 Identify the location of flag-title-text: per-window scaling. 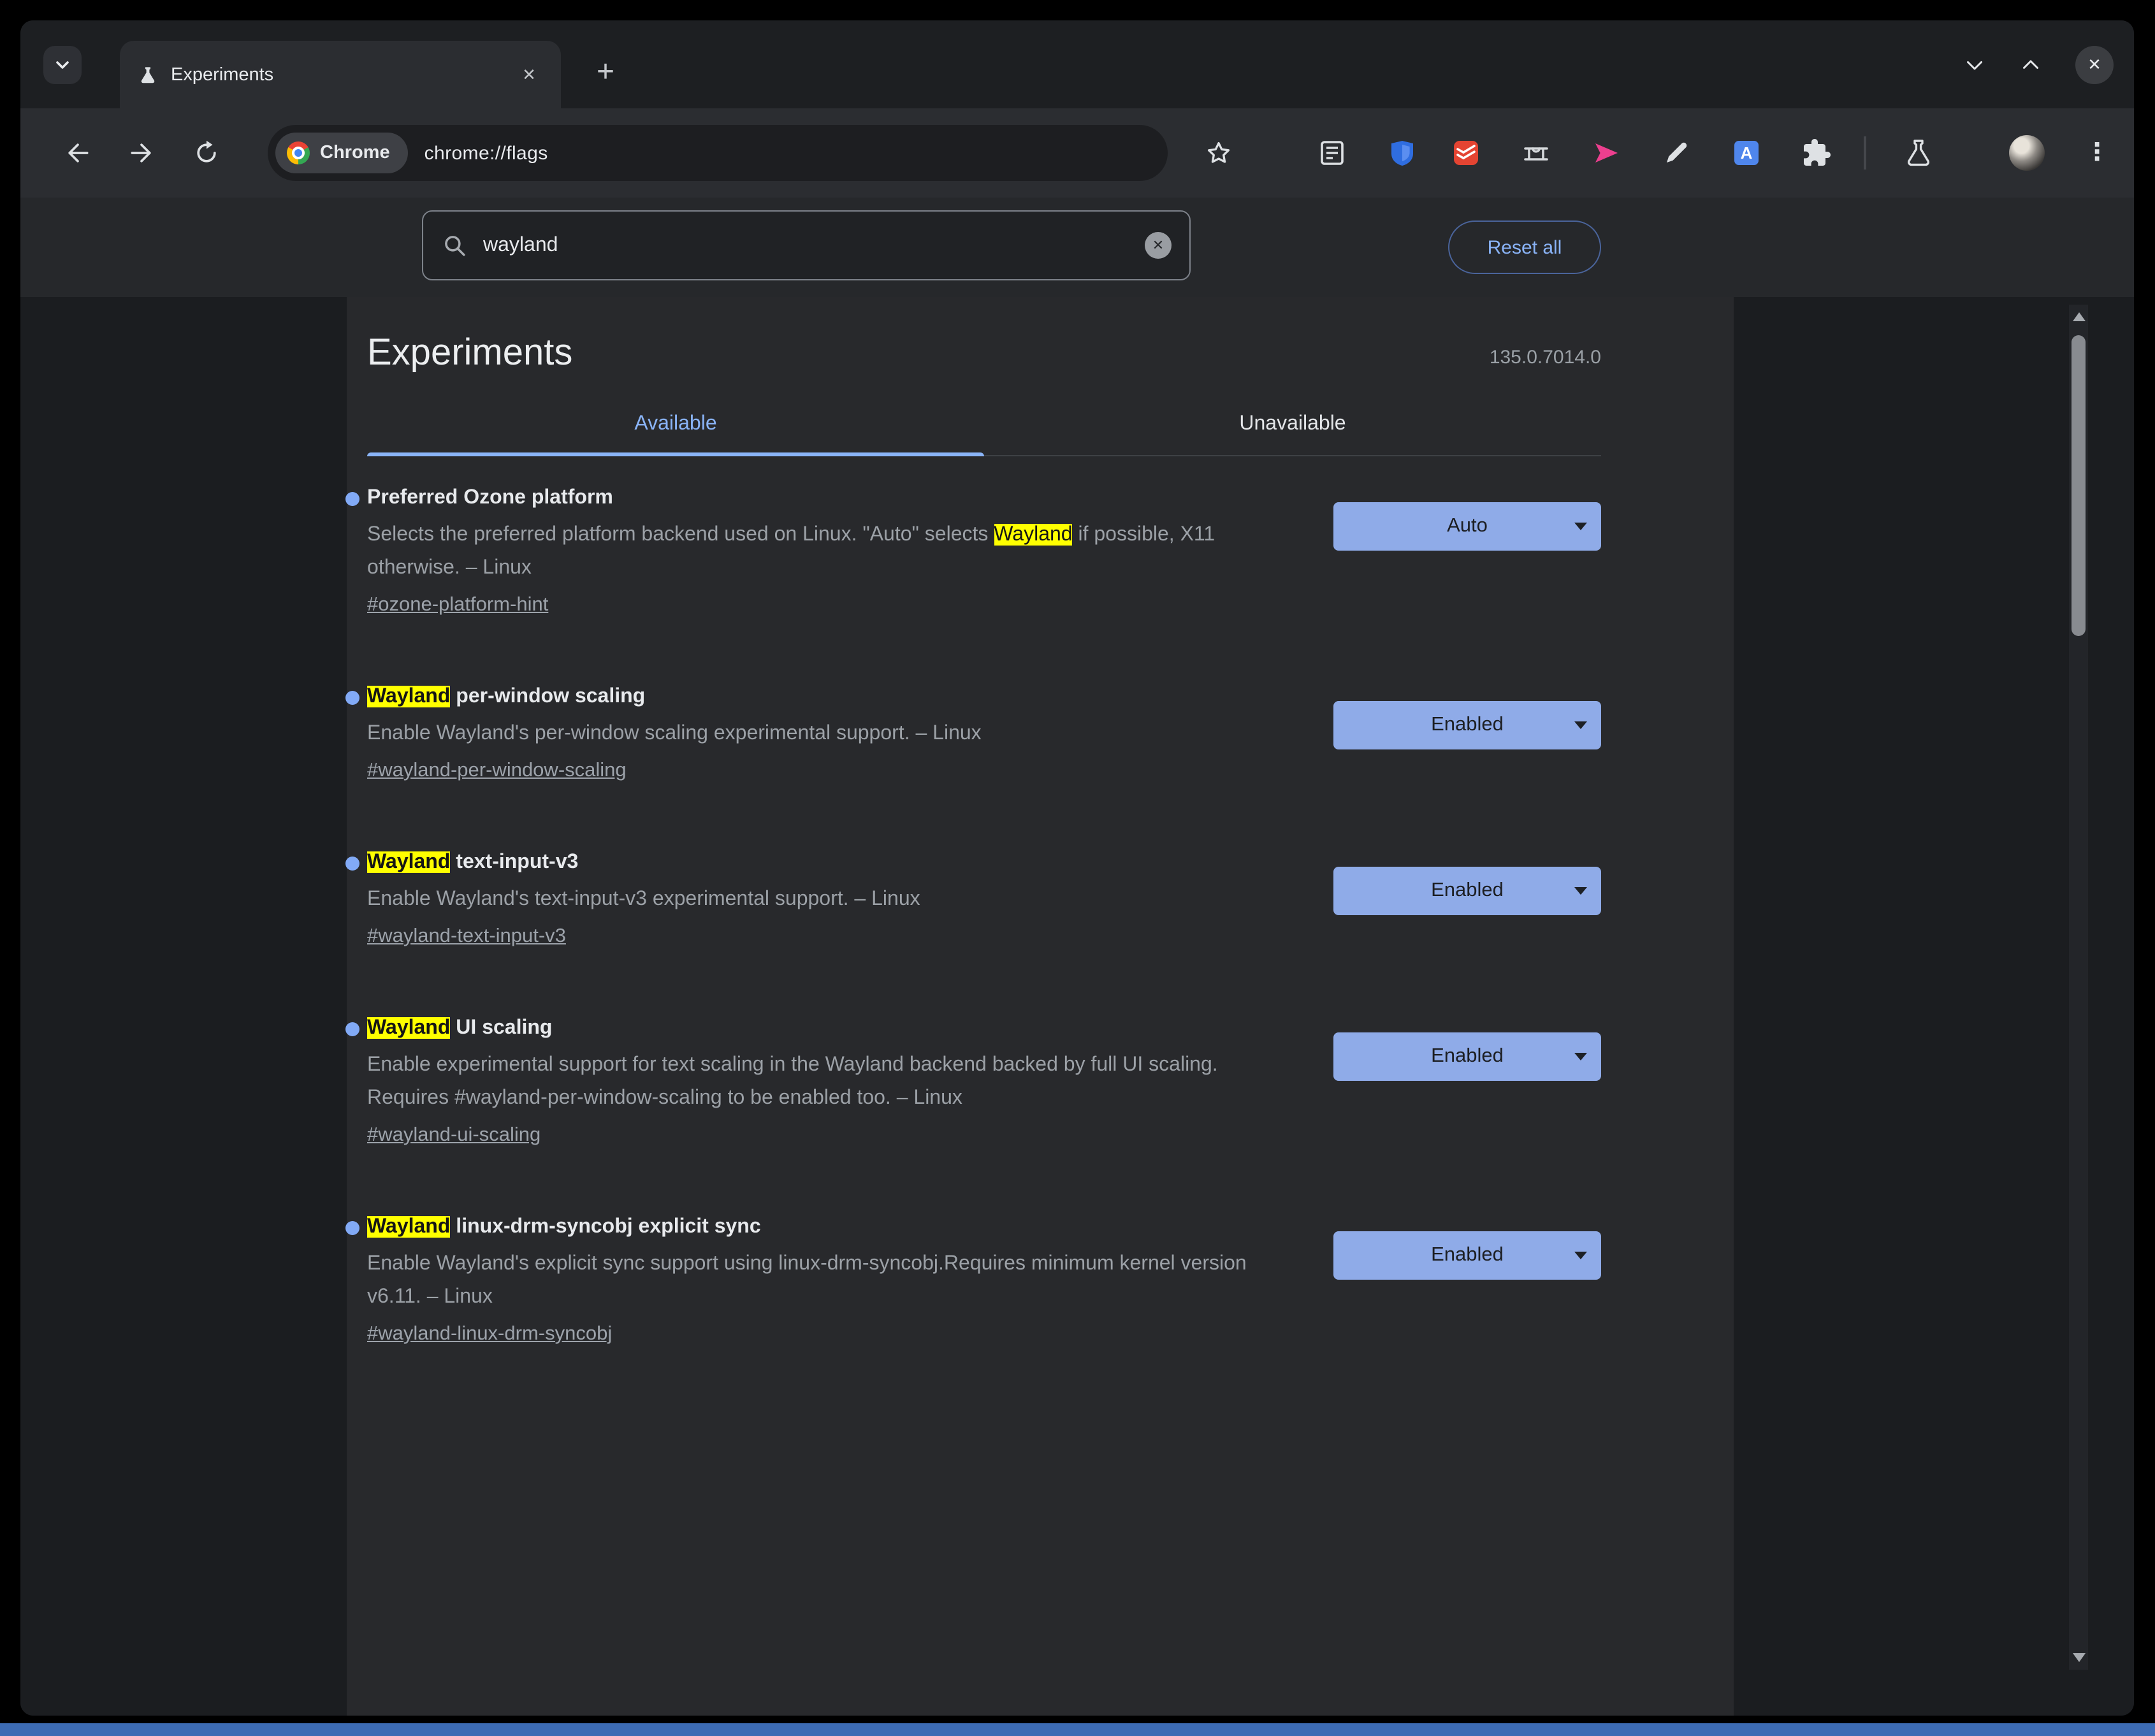
(548, 696).